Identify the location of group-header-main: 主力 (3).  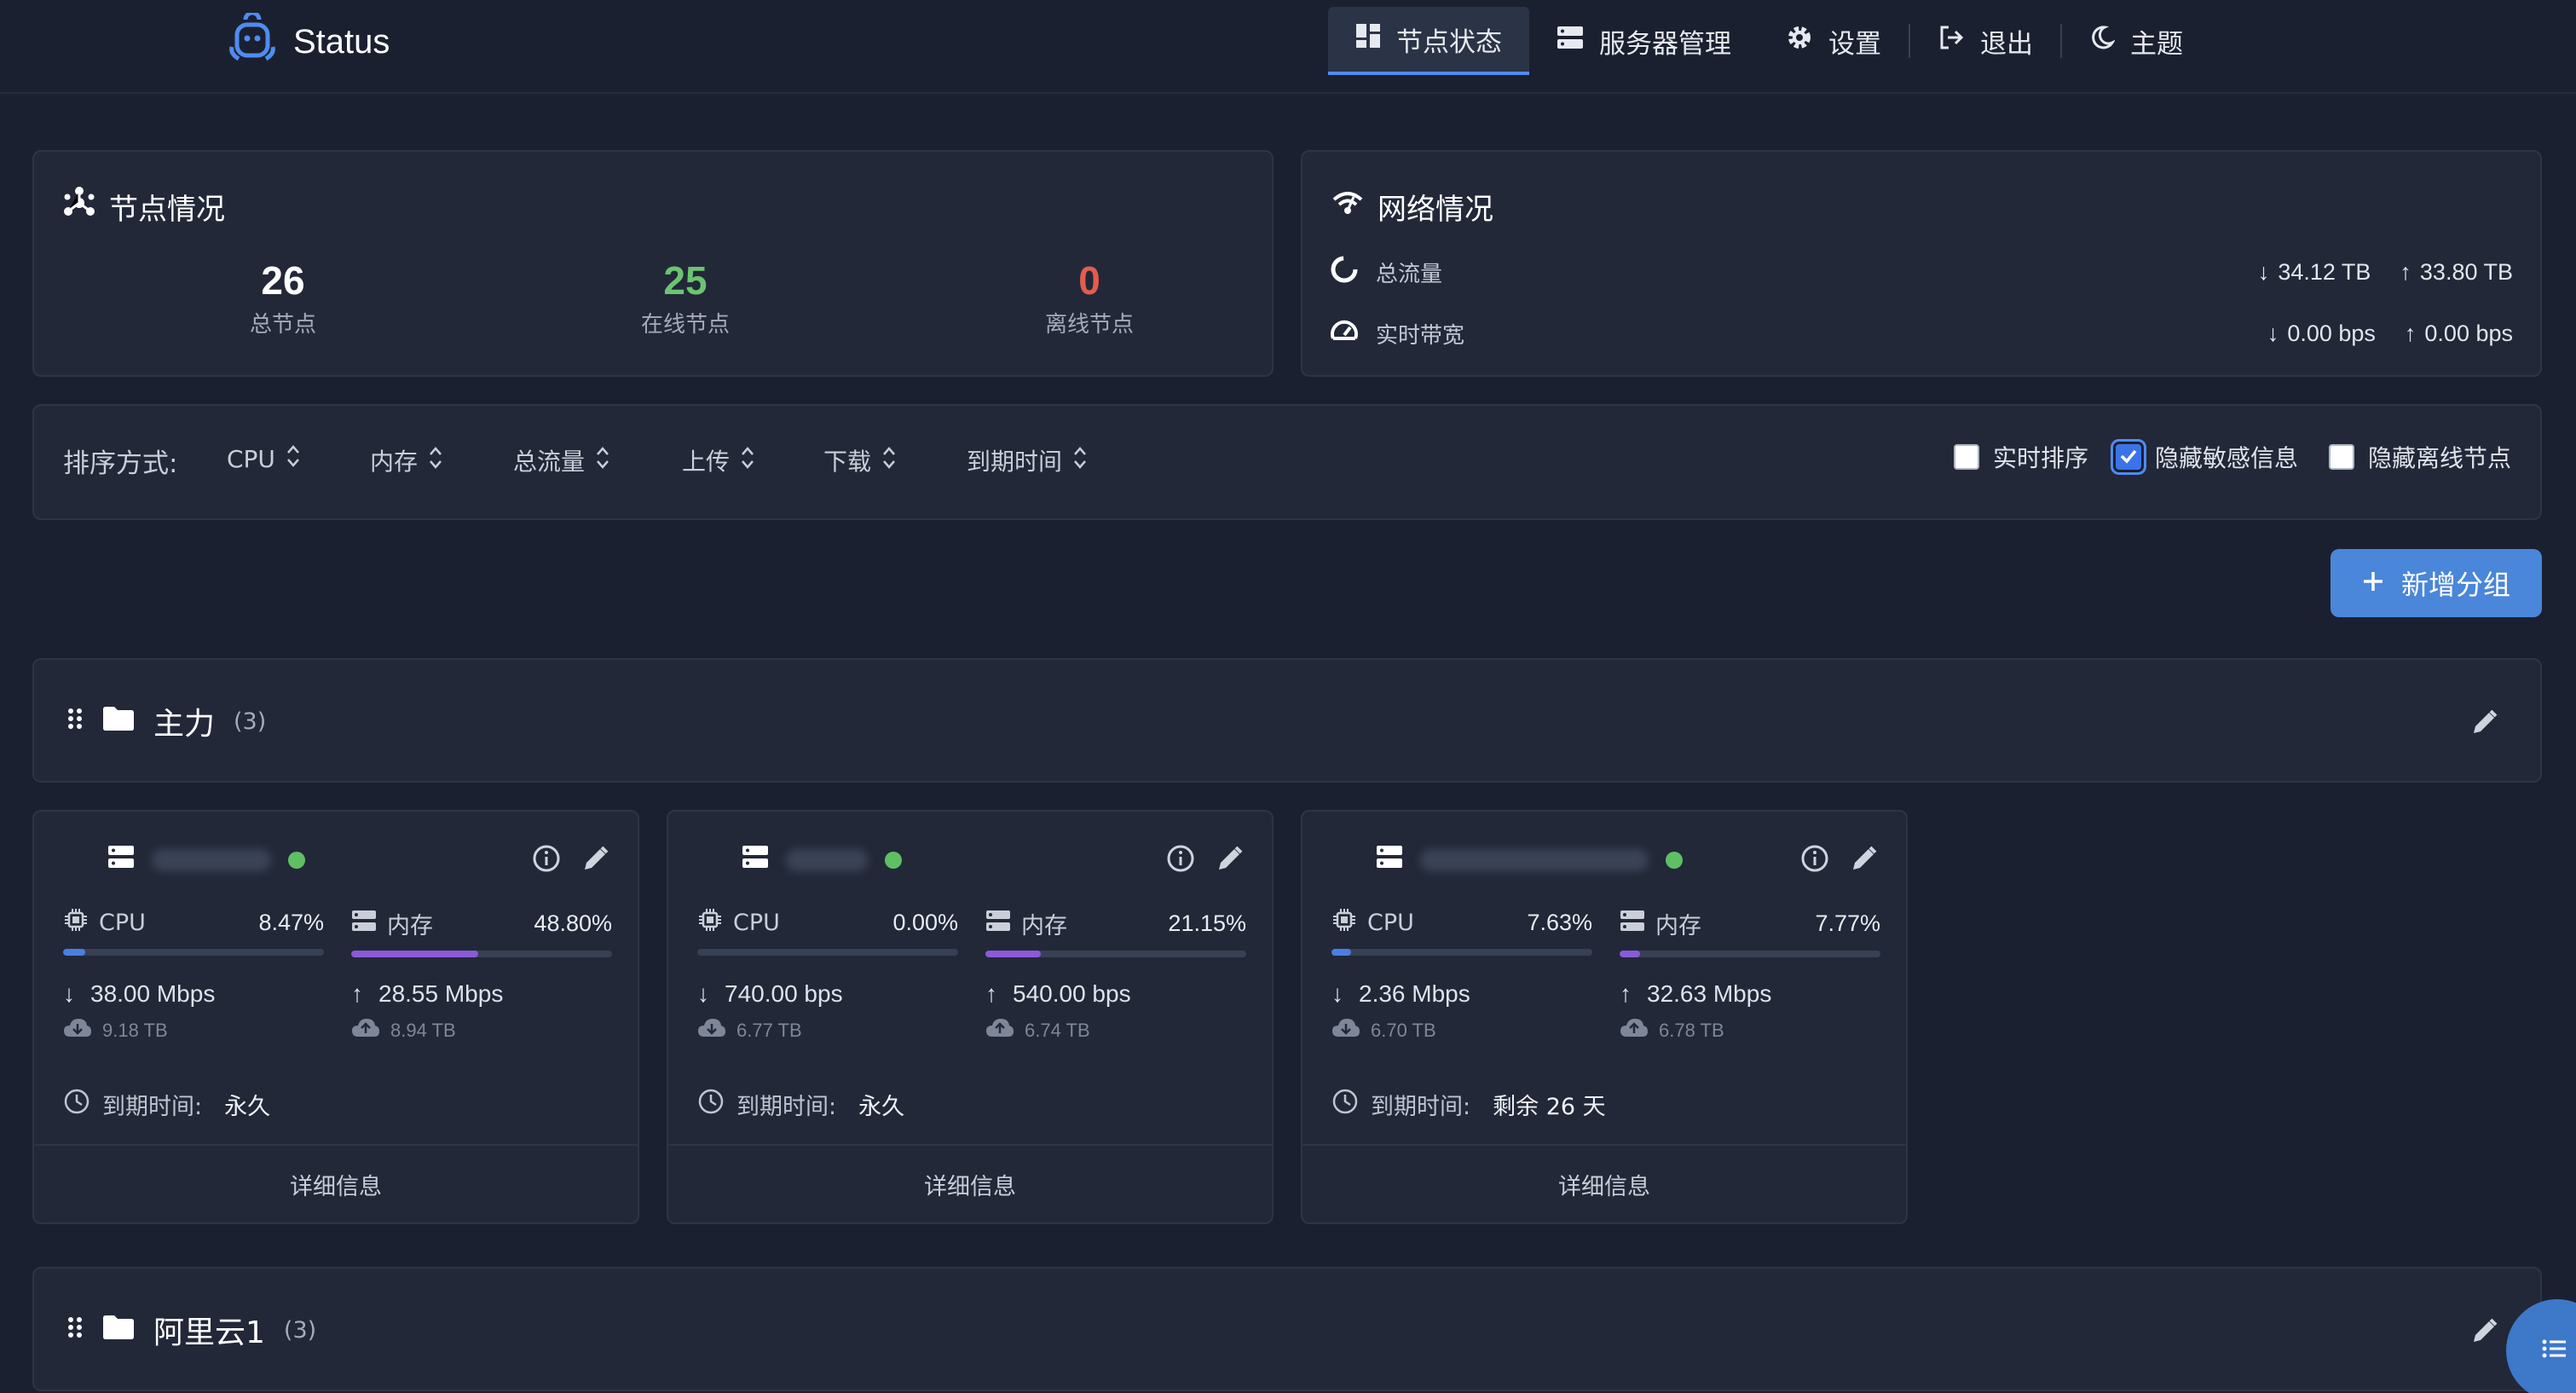
(1287, 721).